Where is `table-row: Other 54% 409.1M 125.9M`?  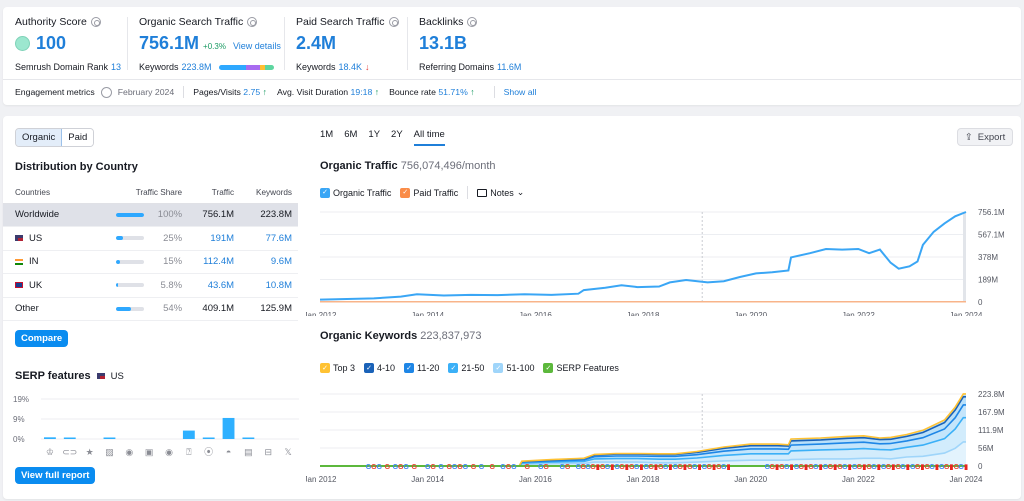
table-row: Other 54% 409.1M 125.9M is located at coordinates (150, 309).